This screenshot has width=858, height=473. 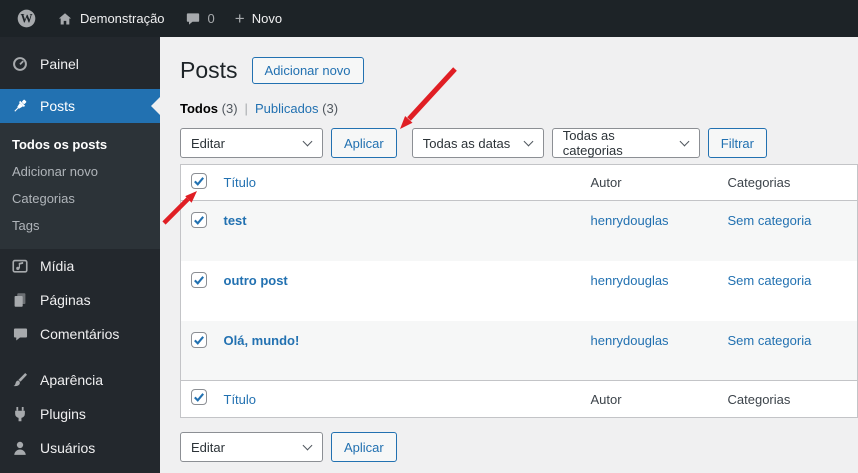 I want to click on column-header-categories: Categorias, so click(x=787, y=182).